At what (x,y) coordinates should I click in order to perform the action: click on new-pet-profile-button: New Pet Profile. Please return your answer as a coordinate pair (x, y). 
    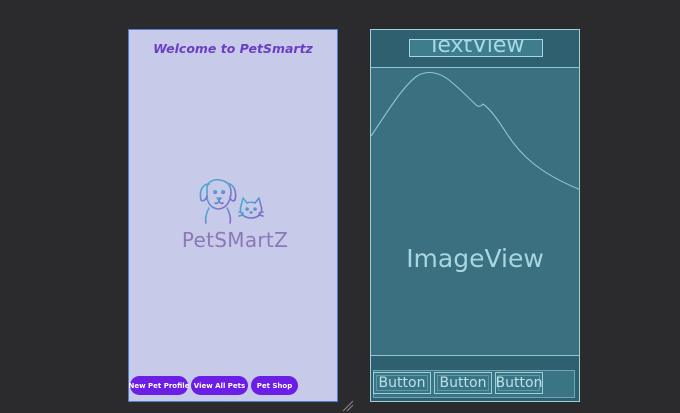
    Looking at the image, I should click on (159, 385).